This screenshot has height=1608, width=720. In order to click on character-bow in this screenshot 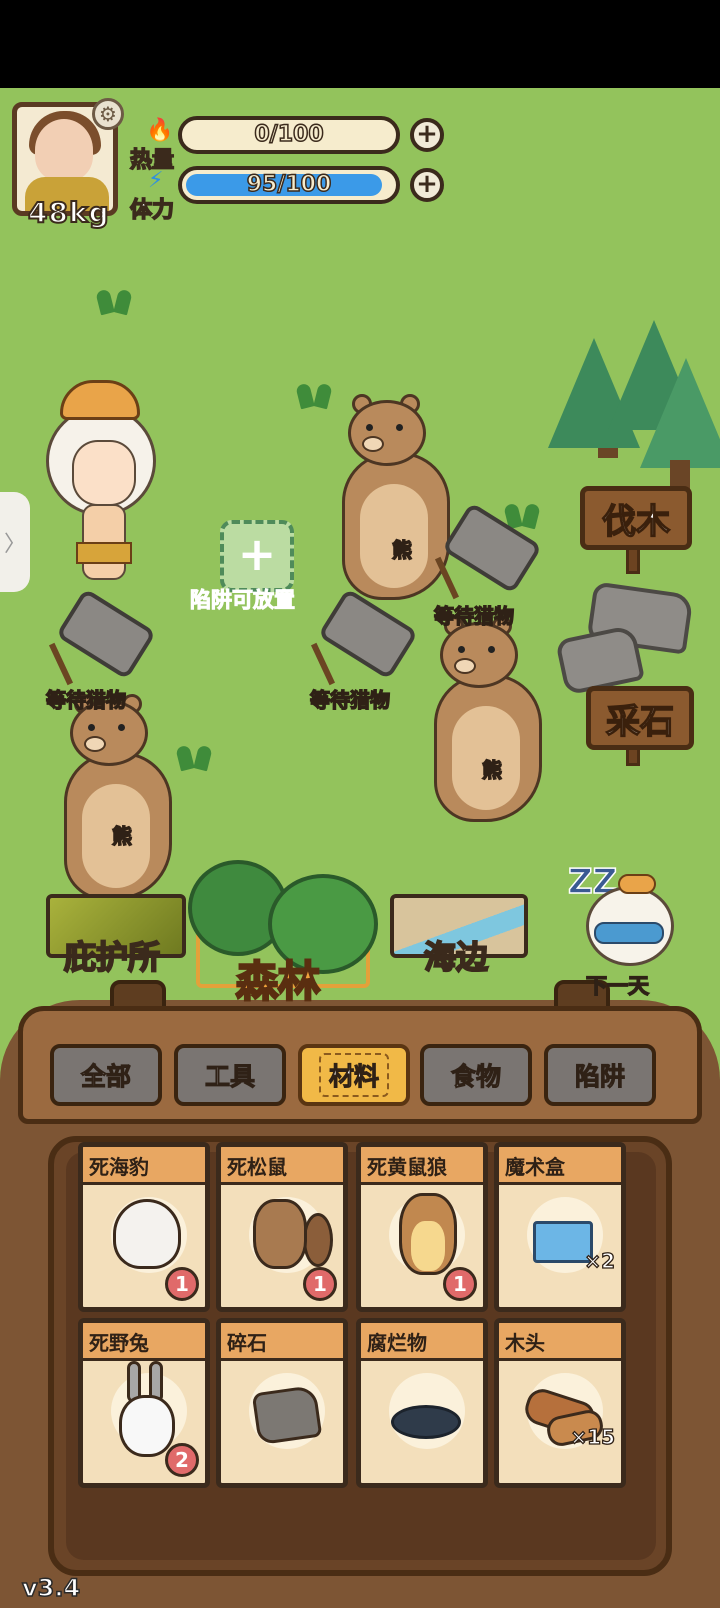, I will do `click(100, 400)`.